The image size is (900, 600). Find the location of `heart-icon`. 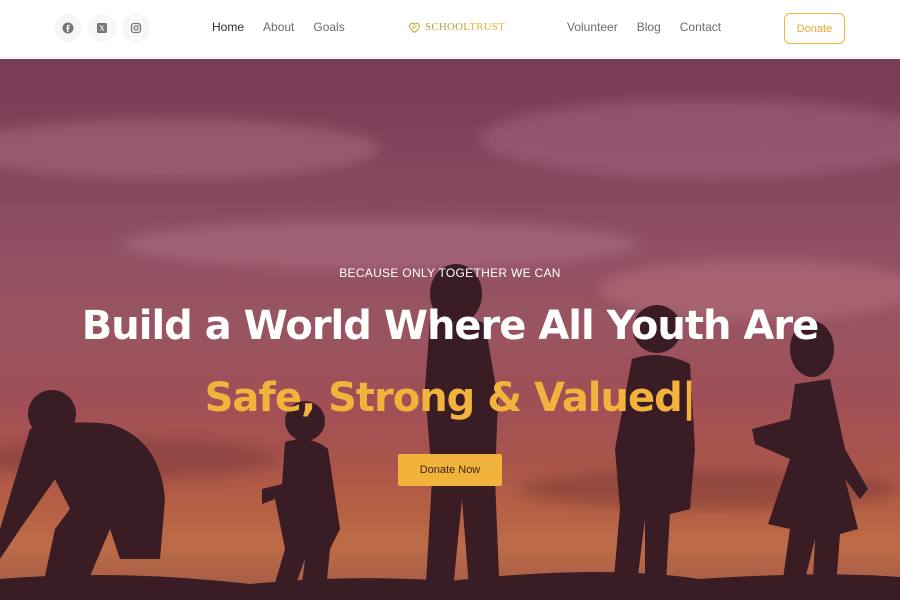

heart-icon is located at coordinates (414, 27).